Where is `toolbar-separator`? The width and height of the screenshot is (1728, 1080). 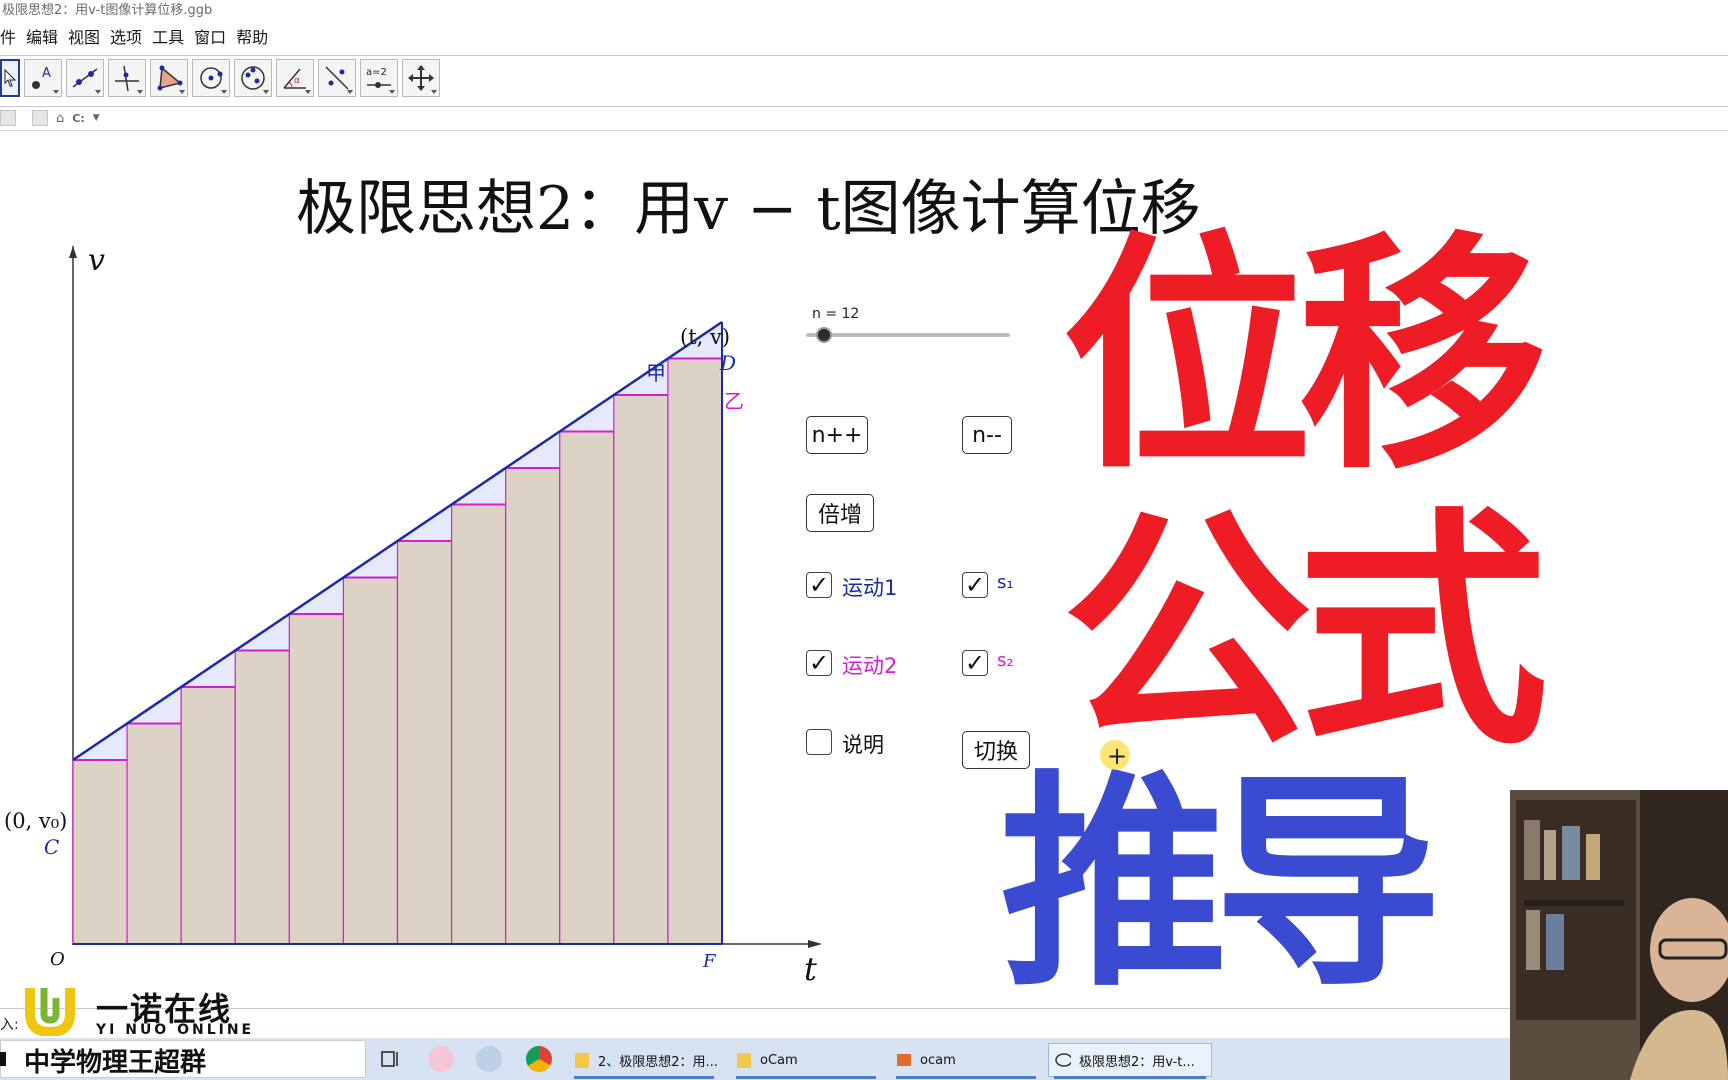 toolbar-separator is located at coordinates (864, 106).